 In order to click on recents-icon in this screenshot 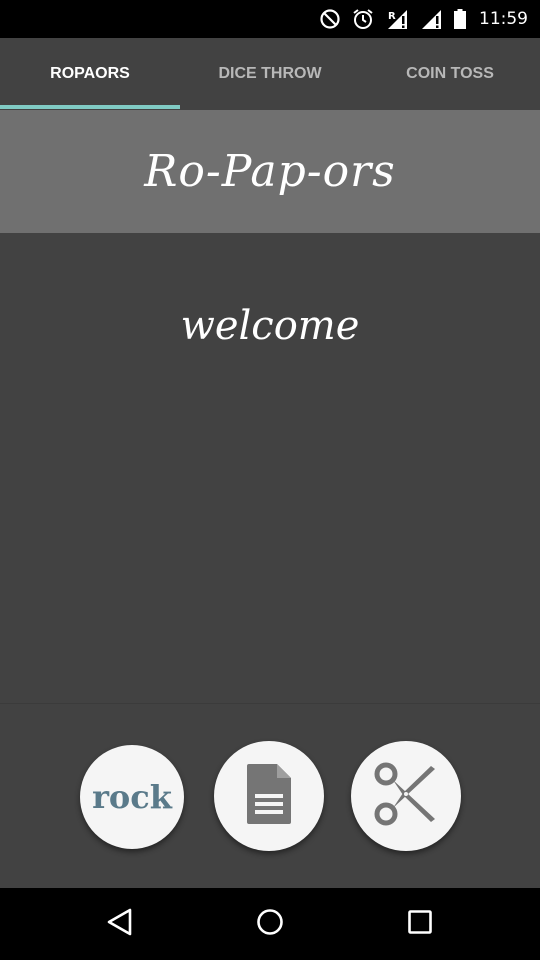, I will do `click(420, 924)`.